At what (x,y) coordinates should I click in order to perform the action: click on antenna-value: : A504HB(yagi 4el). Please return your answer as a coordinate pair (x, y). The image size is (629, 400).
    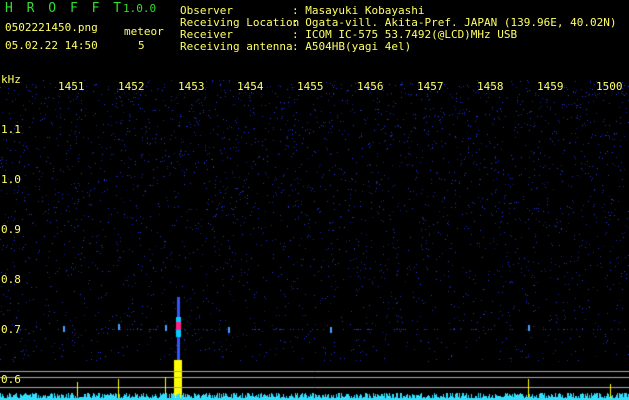
    Looking at the image, I should click on (352, 46).